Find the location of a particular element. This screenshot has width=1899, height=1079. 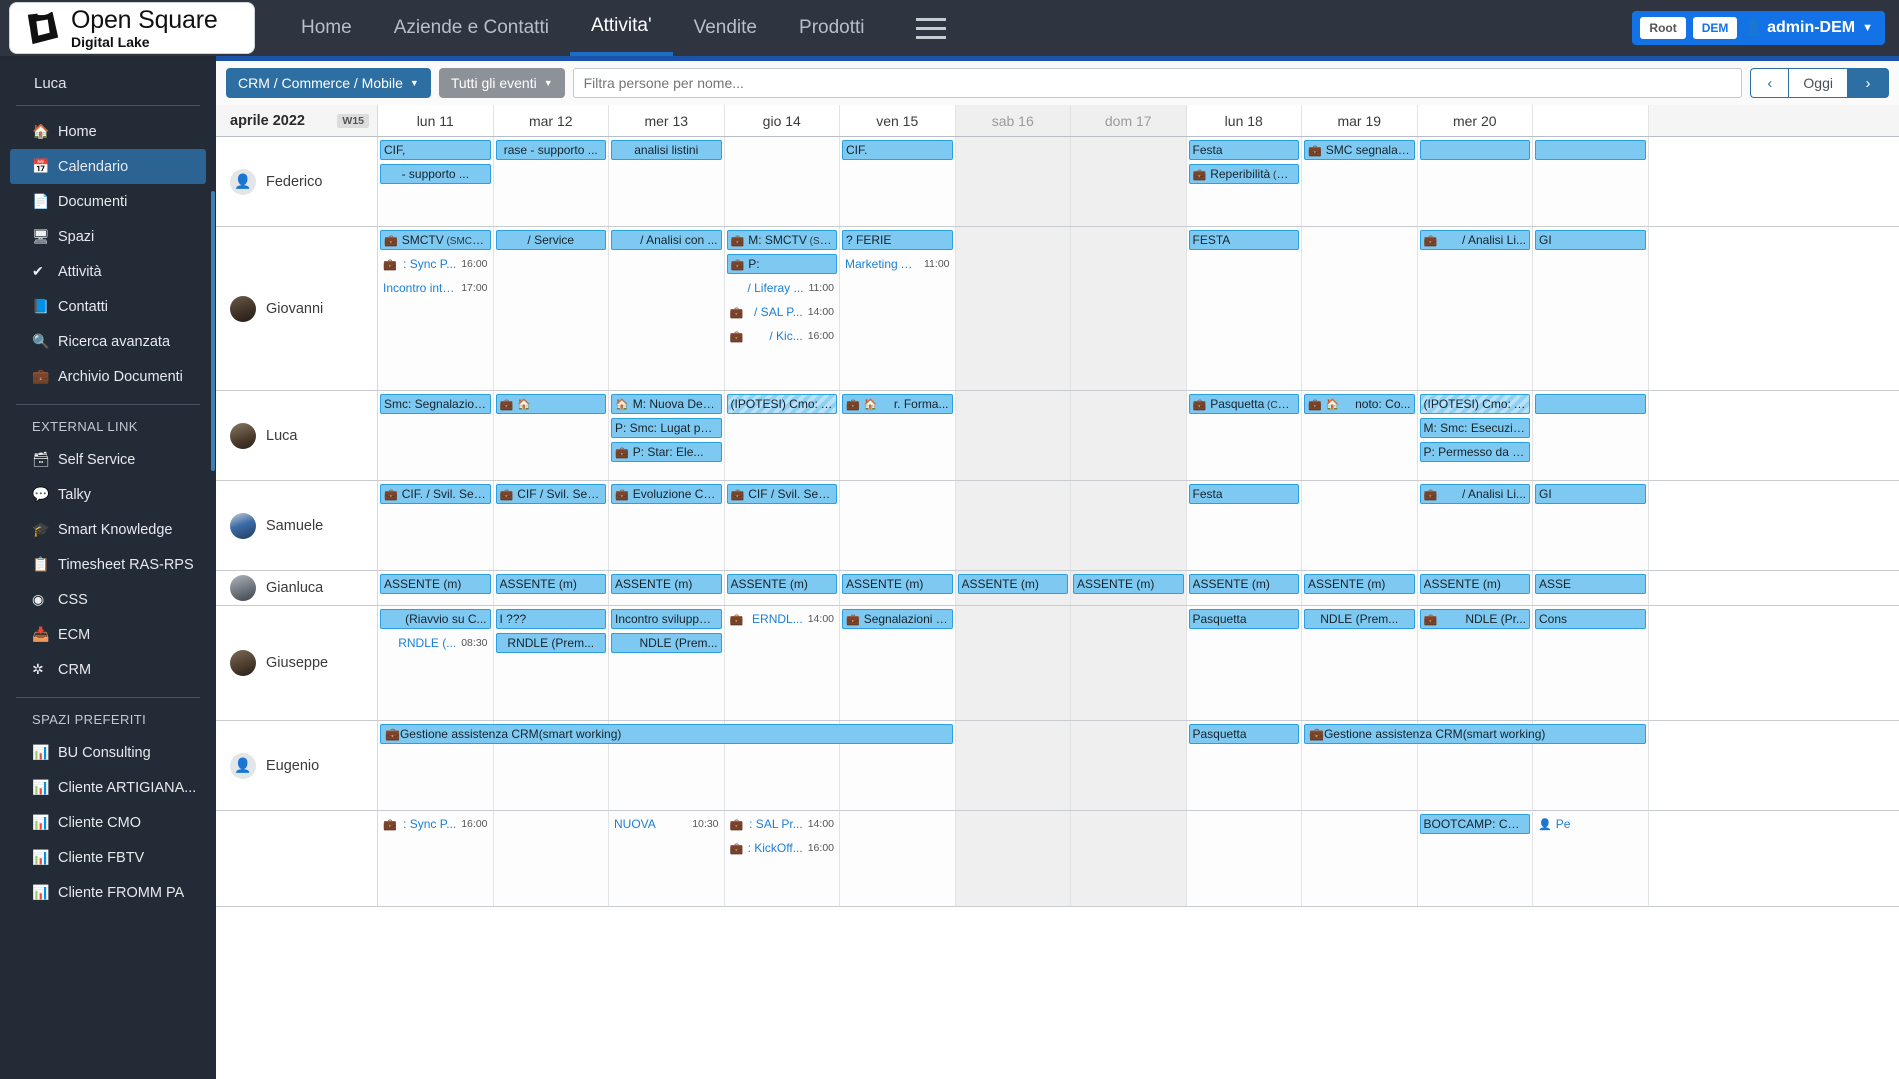

day-cell: Festa is located at coordinates (1244, 525).